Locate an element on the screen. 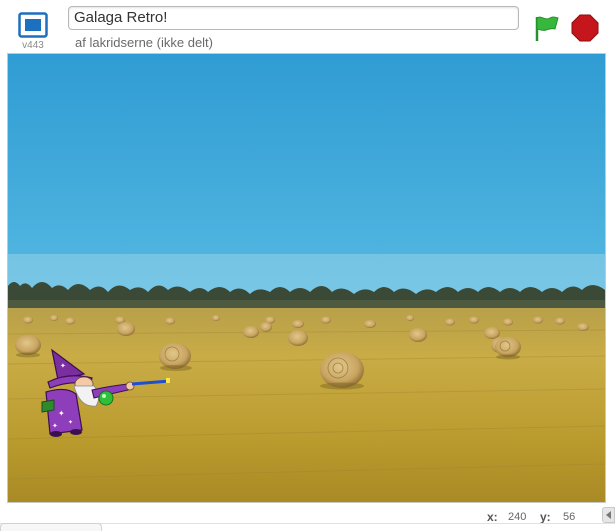  fullscreen-button: v443 is located at coordinates (33, 30).